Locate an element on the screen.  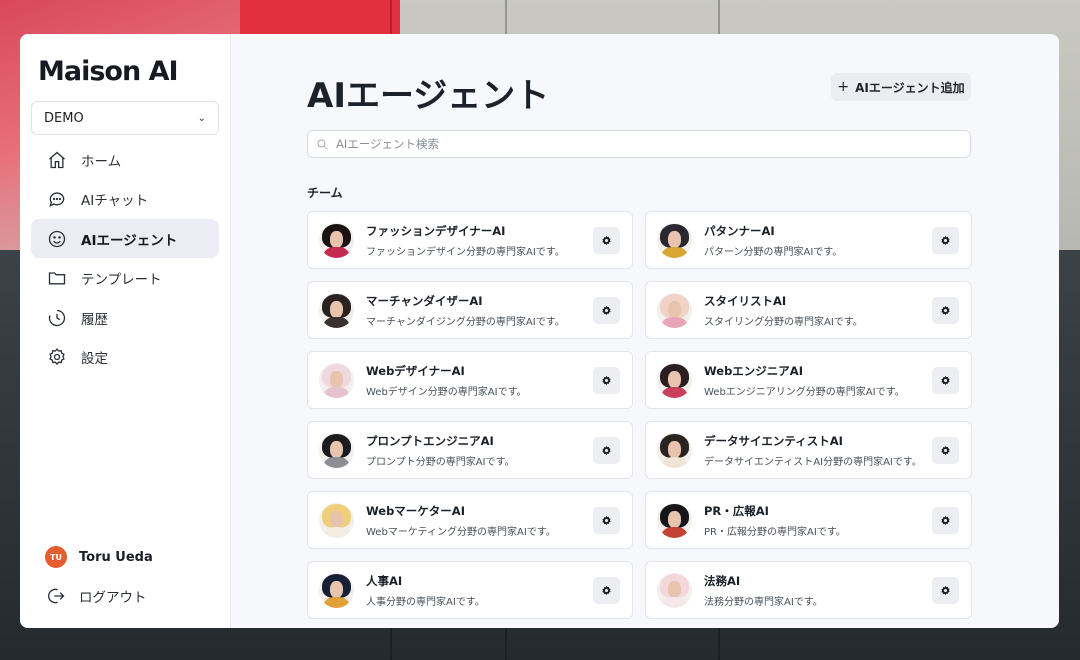
agent-name: パタンナーAI is located at coordinates (739, 230).